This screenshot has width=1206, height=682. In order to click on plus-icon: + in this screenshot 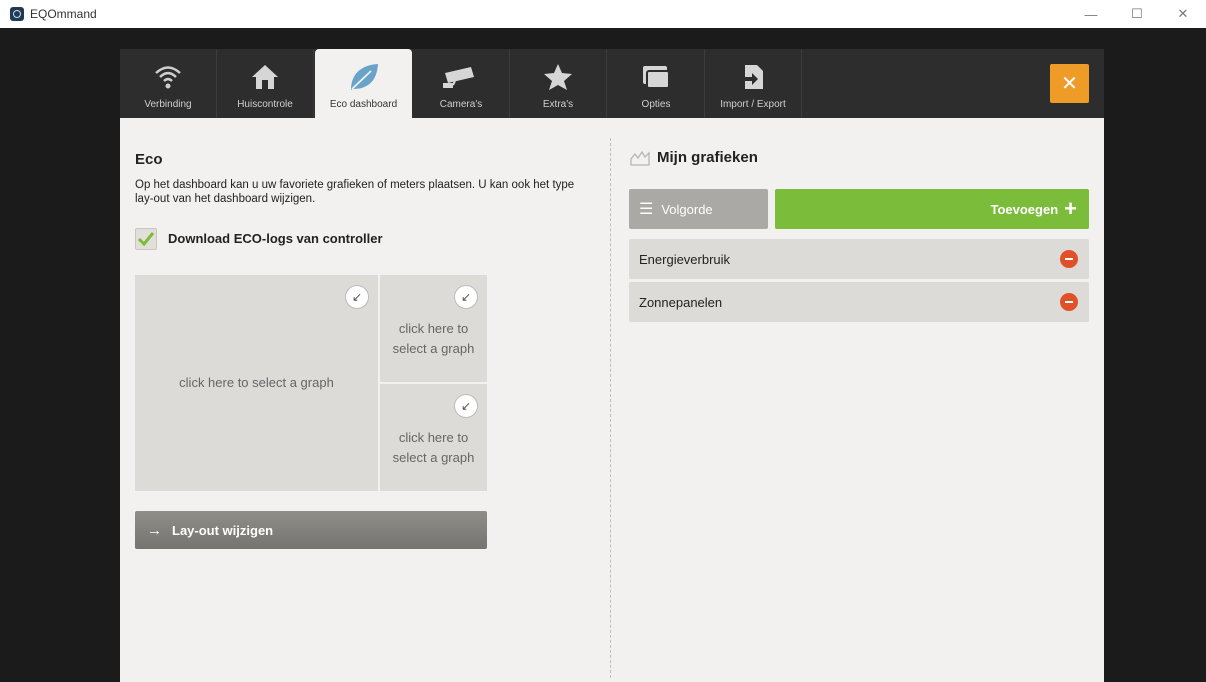, I will do `click(1070, 208)`.